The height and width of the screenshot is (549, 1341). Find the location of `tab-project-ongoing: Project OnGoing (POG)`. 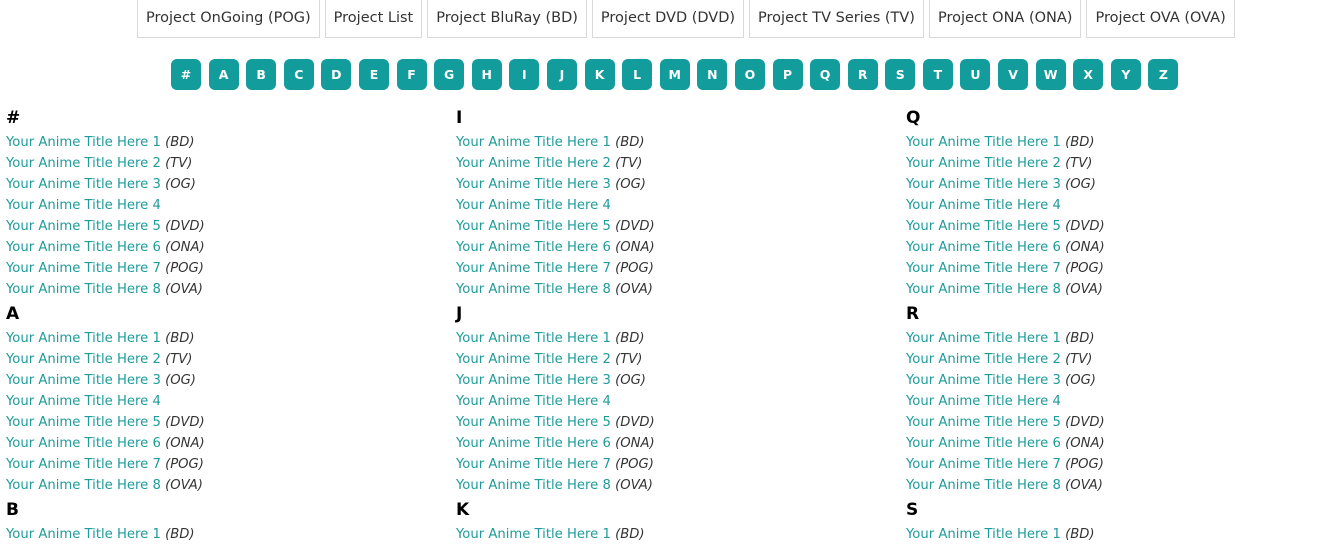

tab-project-ongoing: Project OnGoing (POG) is located at coordinates (228, 19).